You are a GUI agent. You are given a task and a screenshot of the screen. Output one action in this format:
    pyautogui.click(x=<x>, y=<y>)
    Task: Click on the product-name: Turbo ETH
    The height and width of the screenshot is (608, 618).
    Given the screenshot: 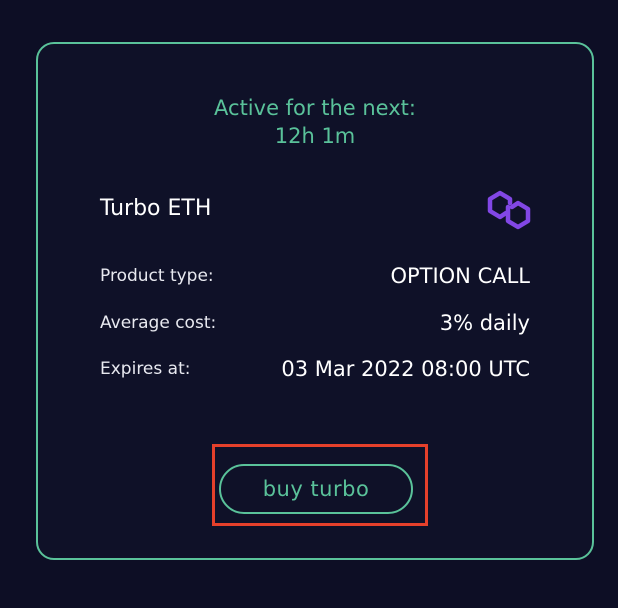 What is the action you would take?
    pyautogui.click(x=156, y=208)
    